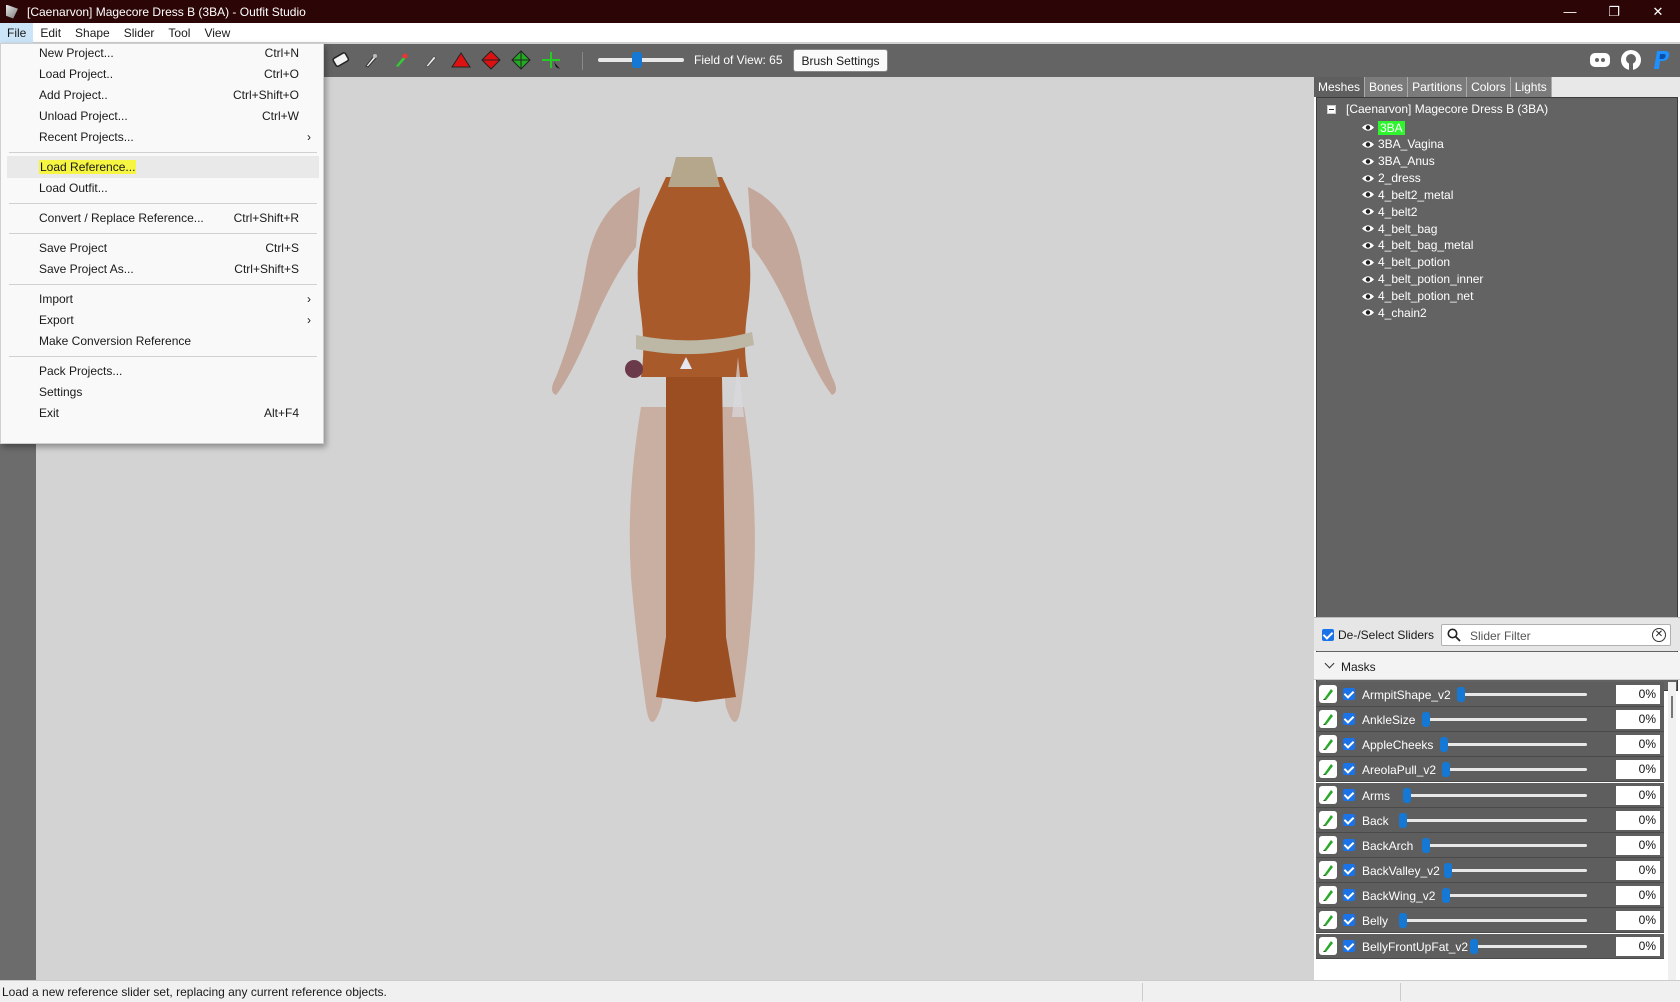 This screenshot has height=1002, width=1680. Describe the element at coordinates (1328, 635) in the screenshot. I see `deselect-checkbox` at that location.